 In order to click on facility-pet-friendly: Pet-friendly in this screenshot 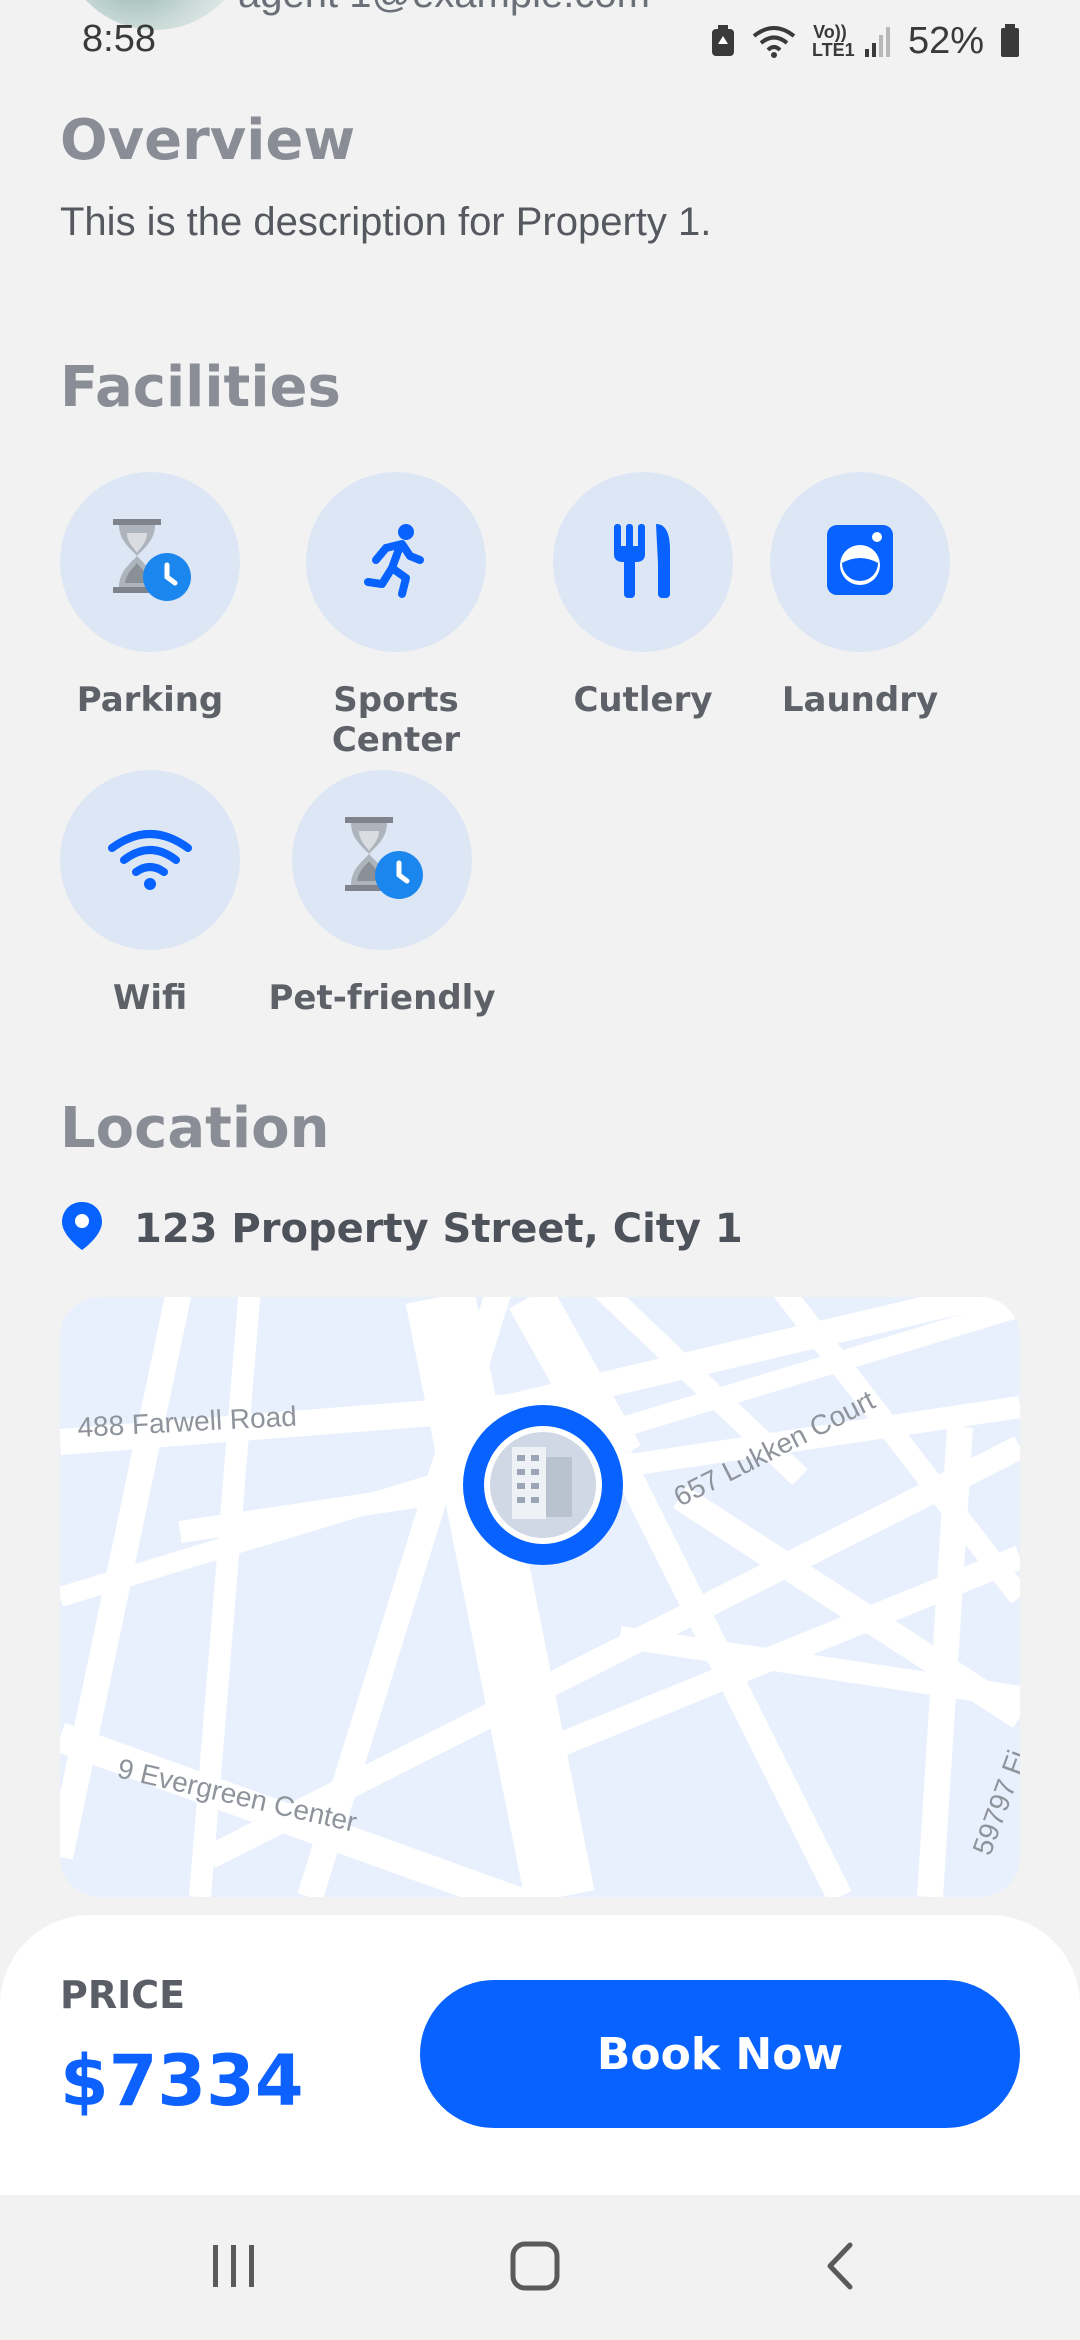, I will do `click(382, 894)`.